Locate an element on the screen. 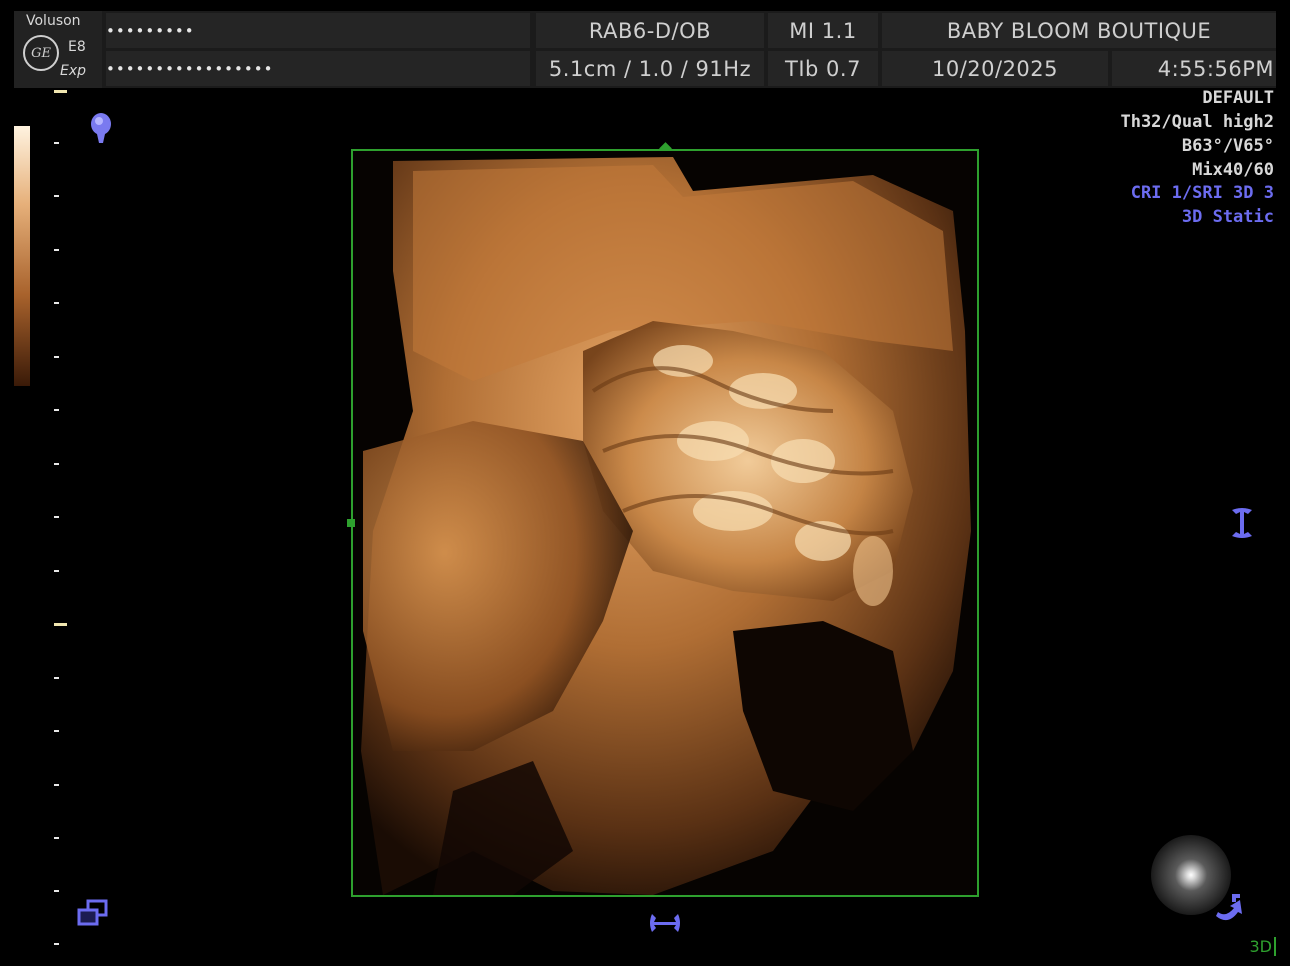 Image resolution: width=1290 pixels, height=966 pixels. depth-freq-label: 5.1cm / 1.0 / 91Hz is located at coordinates (650, 68).